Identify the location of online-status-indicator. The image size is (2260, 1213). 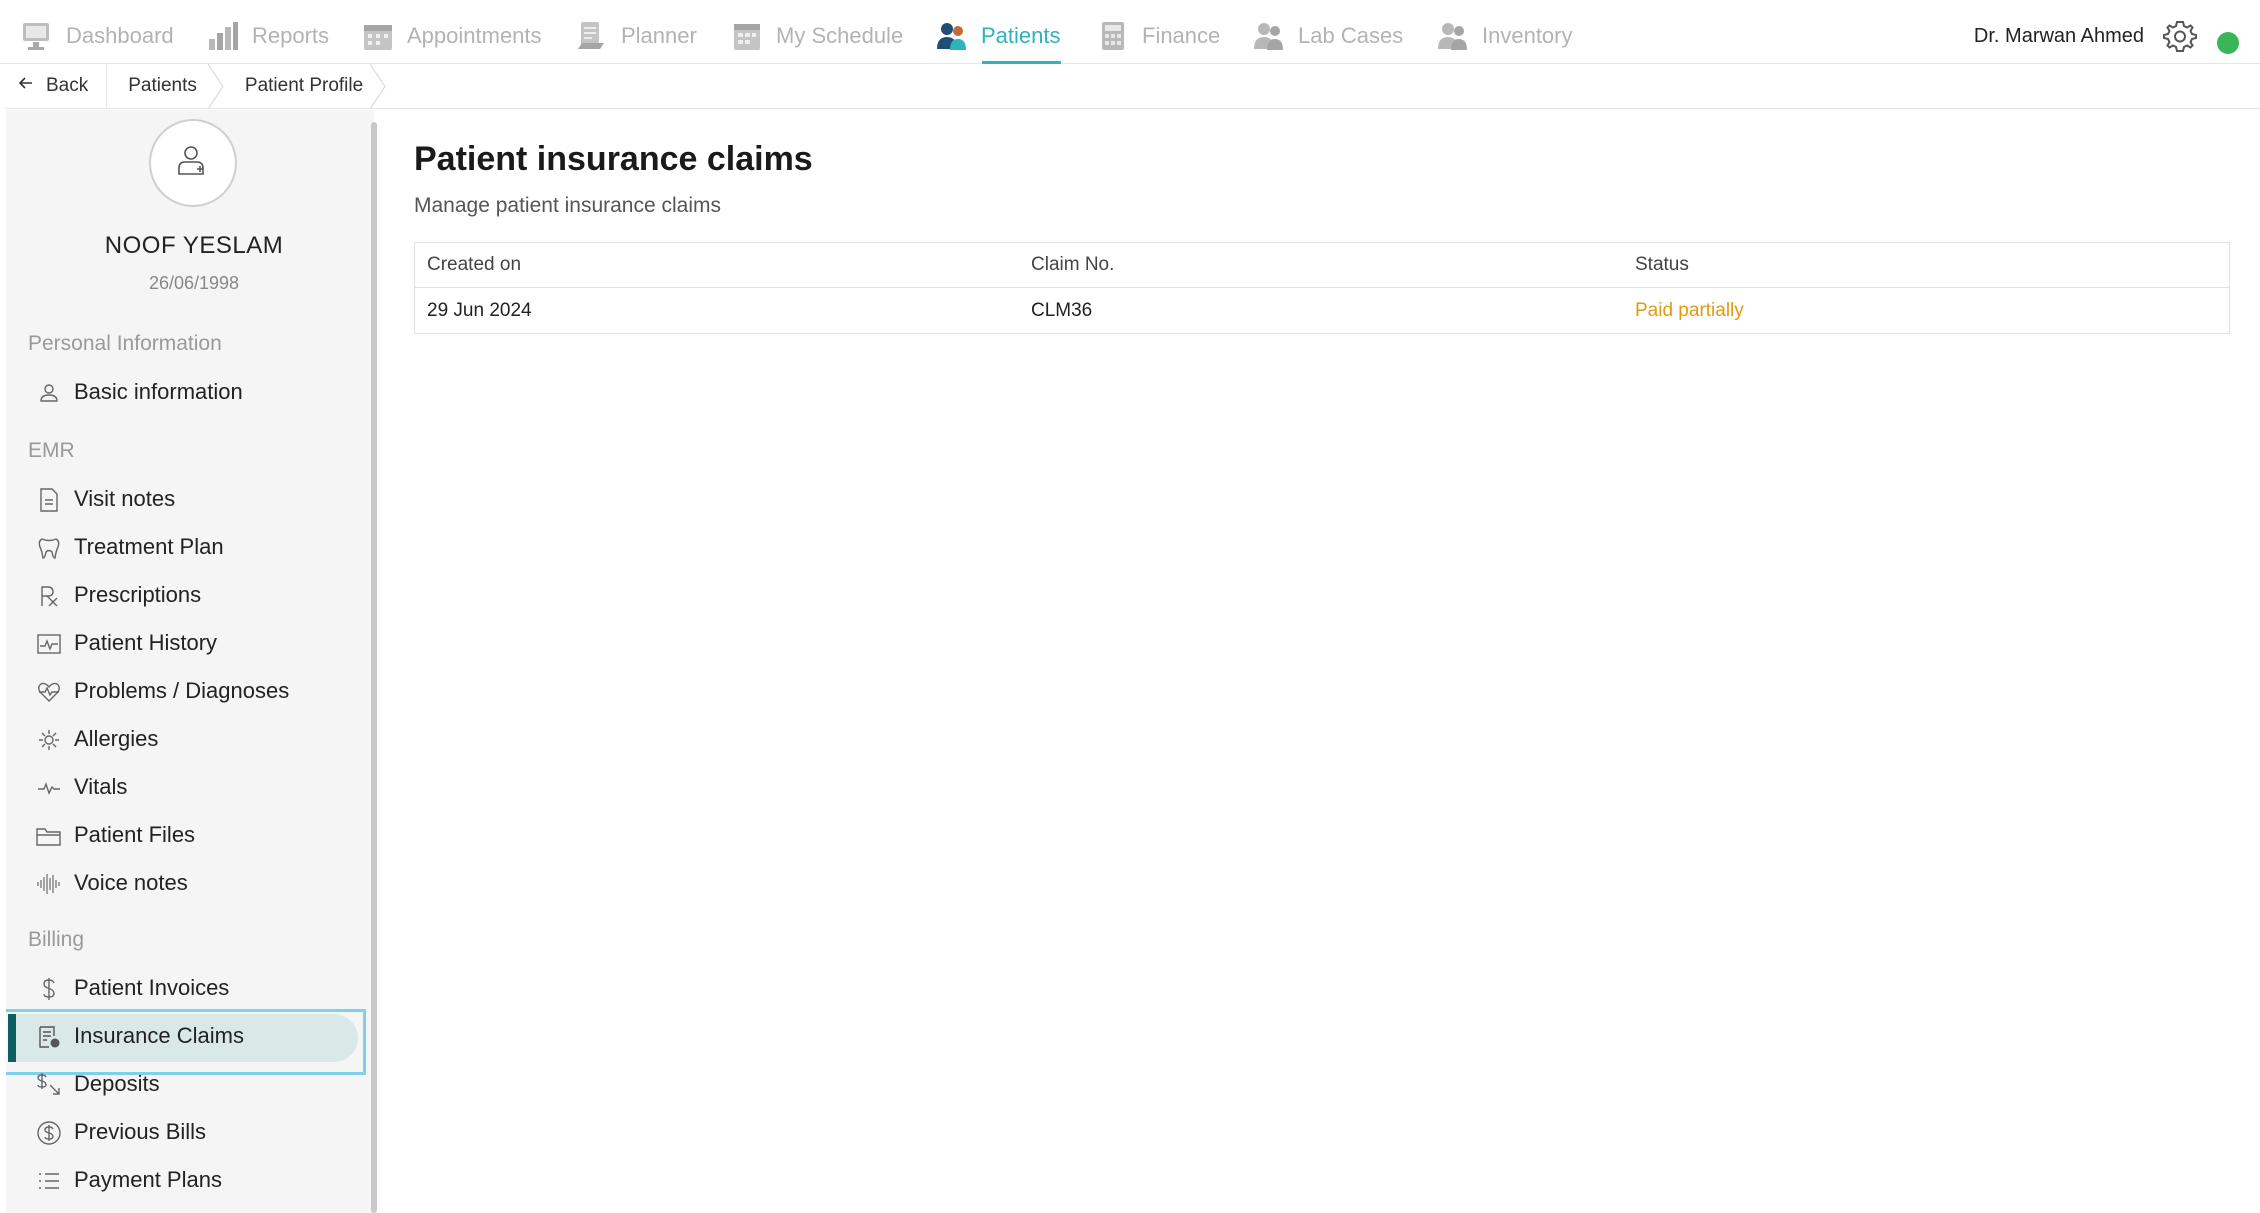
(2228, 43).